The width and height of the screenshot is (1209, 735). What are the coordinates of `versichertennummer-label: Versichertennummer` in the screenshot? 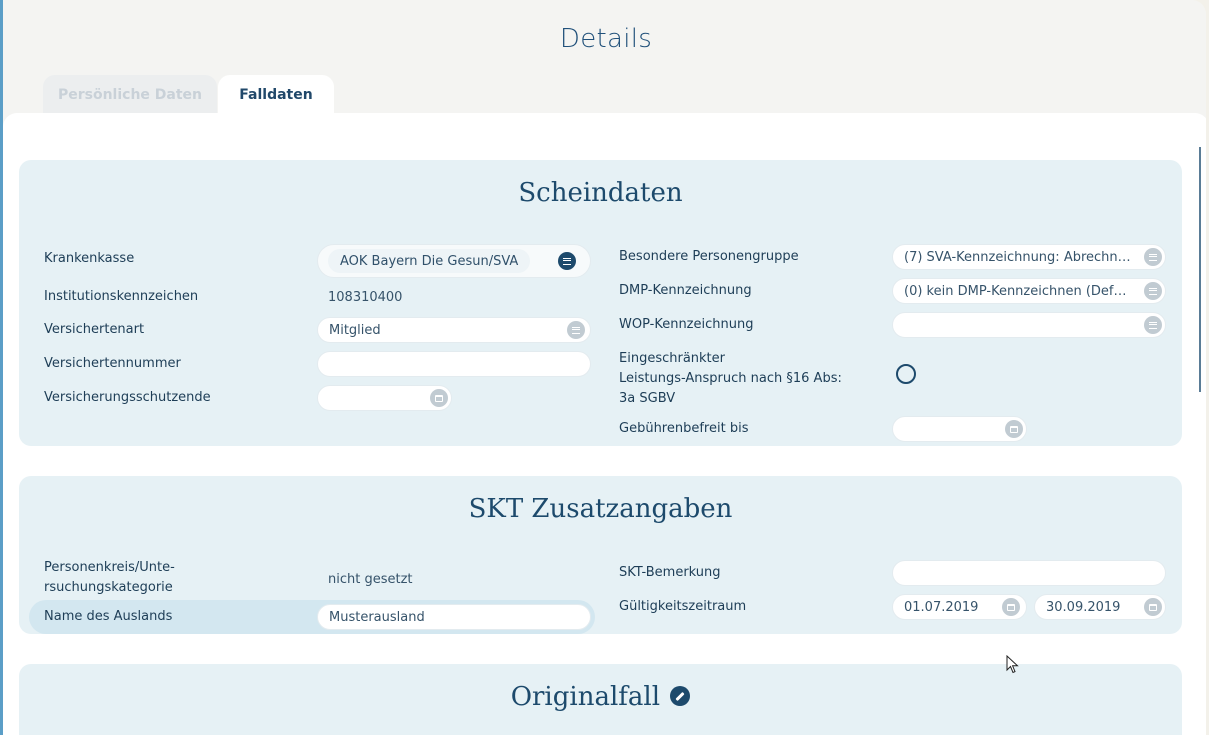 It's located at (112, 363).